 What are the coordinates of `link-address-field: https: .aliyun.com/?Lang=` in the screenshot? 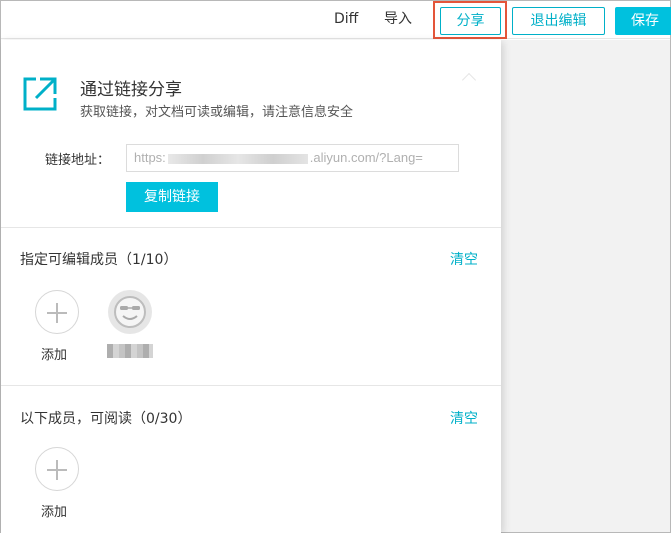 It's located at (292, 158).